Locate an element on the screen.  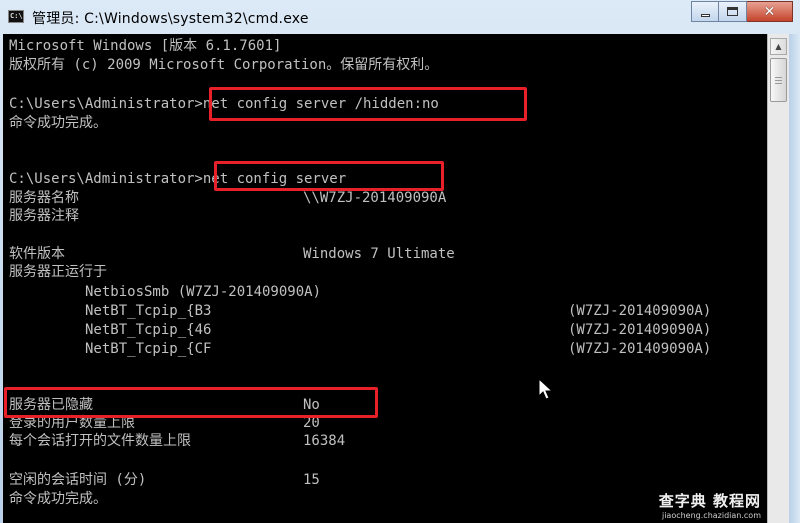
console-line: 每个会话打开的文件数量上限 is located at coordinates (100, 441).